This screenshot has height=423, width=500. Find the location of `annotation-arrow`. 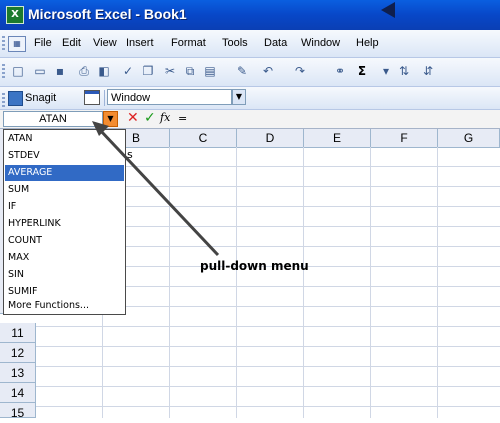

annotation-arrow is located at coordinates (156, 189).